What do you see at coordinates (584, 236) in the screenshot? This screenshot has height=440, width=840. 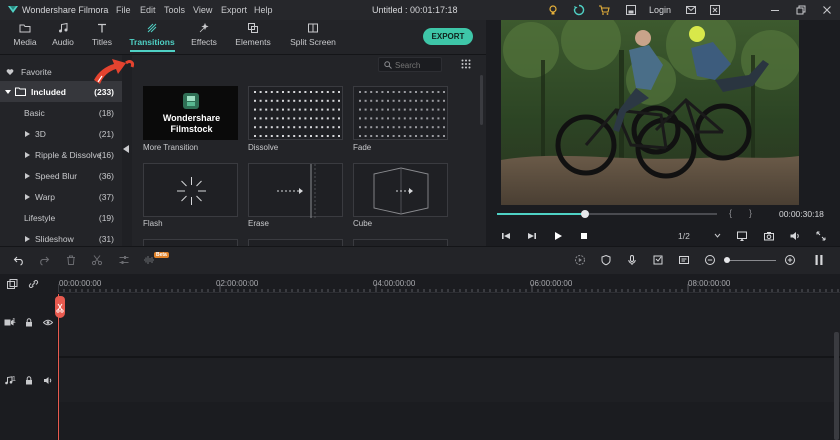 I see `stop-icon` at bounding box center [584, 236].